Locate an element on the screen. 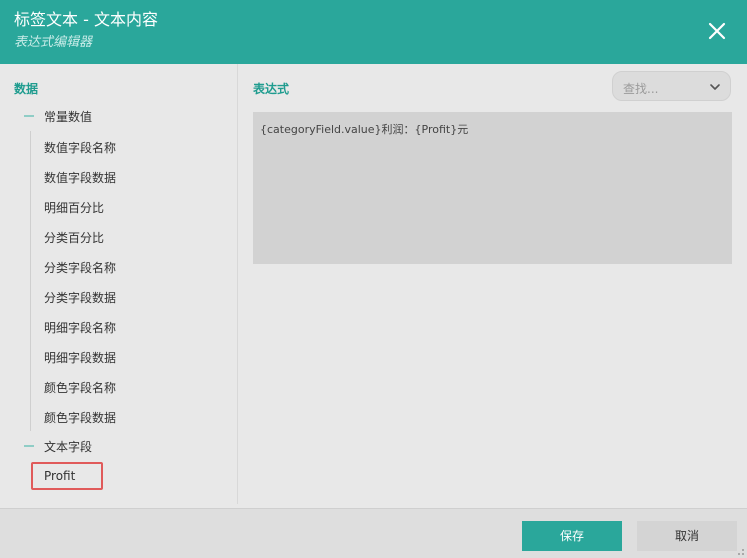 The width and height of the screenshot is (747, 558). tree-item-label: 明细字段数据 is located at coordinates (80, 358).